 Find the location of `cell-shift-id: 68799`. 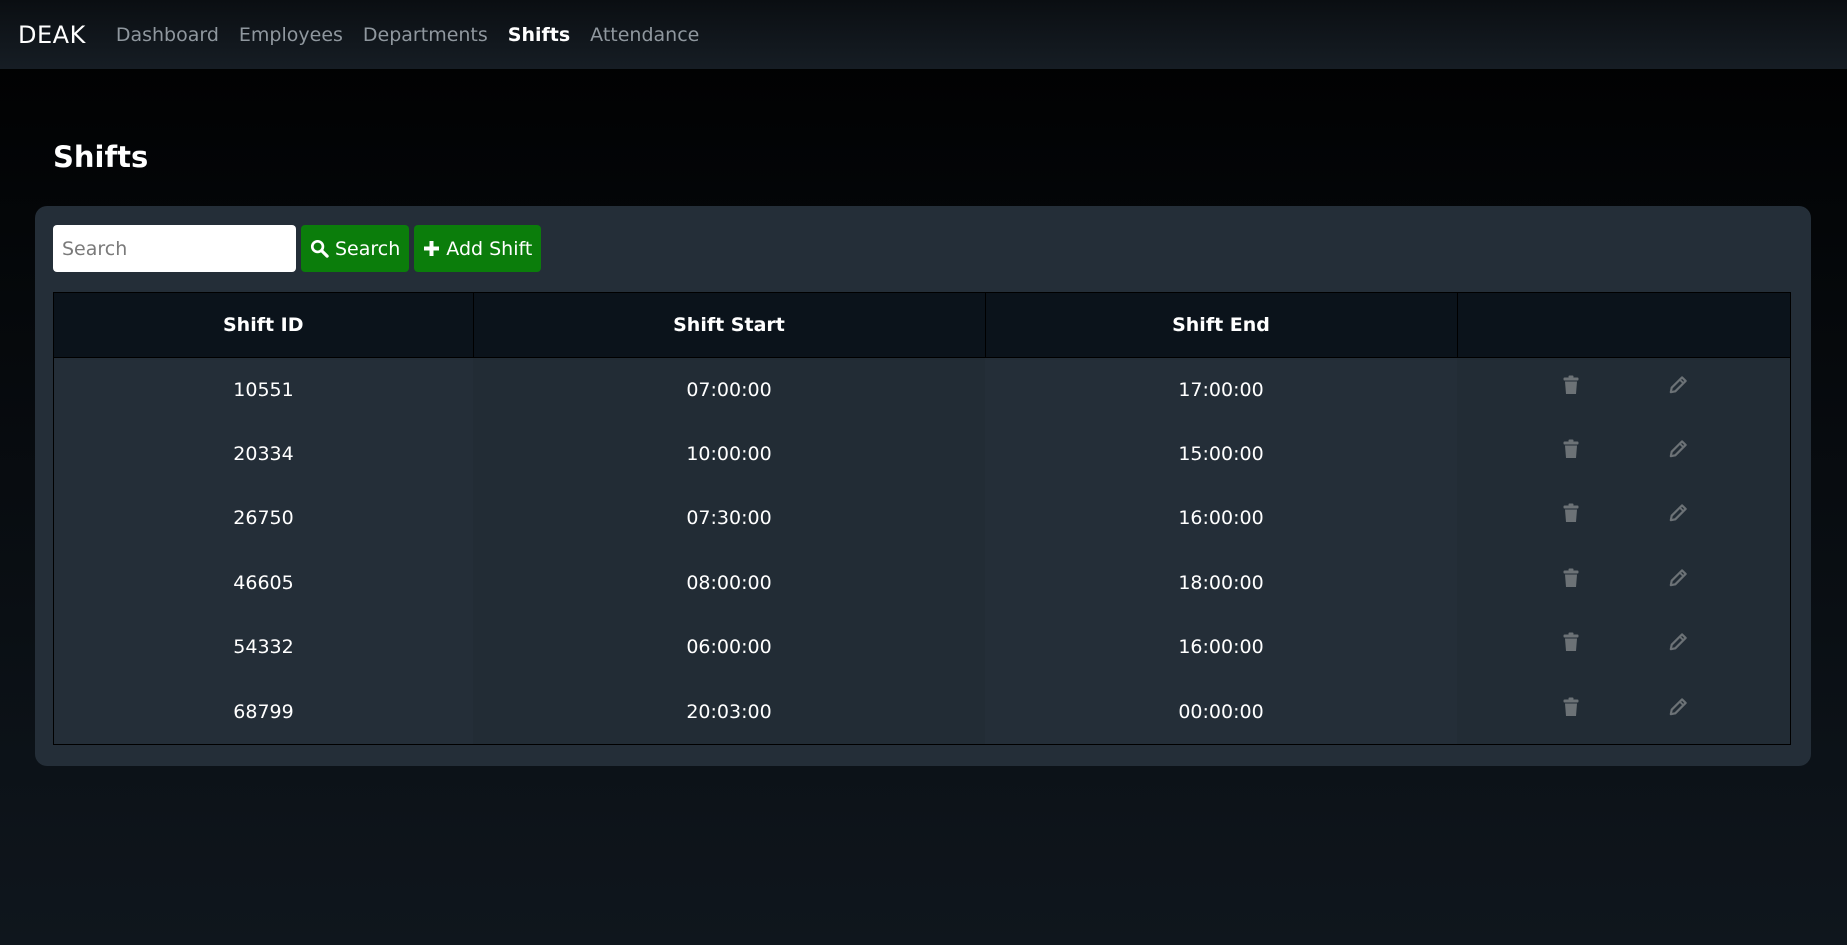

cell-shift-id: 68799 is located at coordinates (263, 711).